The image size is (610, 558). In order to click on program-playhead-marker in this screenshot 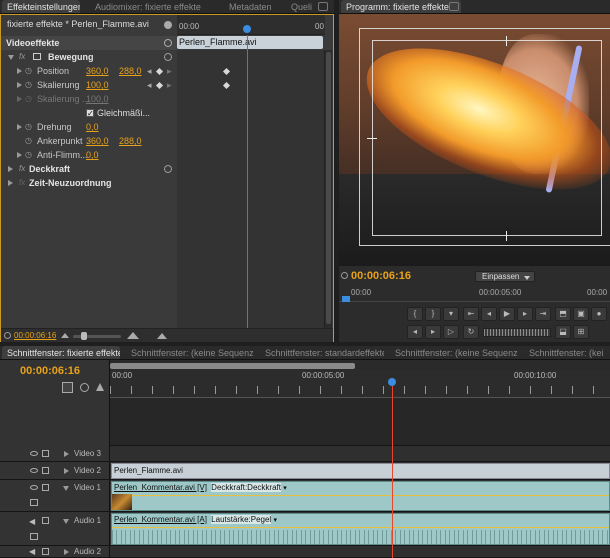, I will do `click(346, 299)`.